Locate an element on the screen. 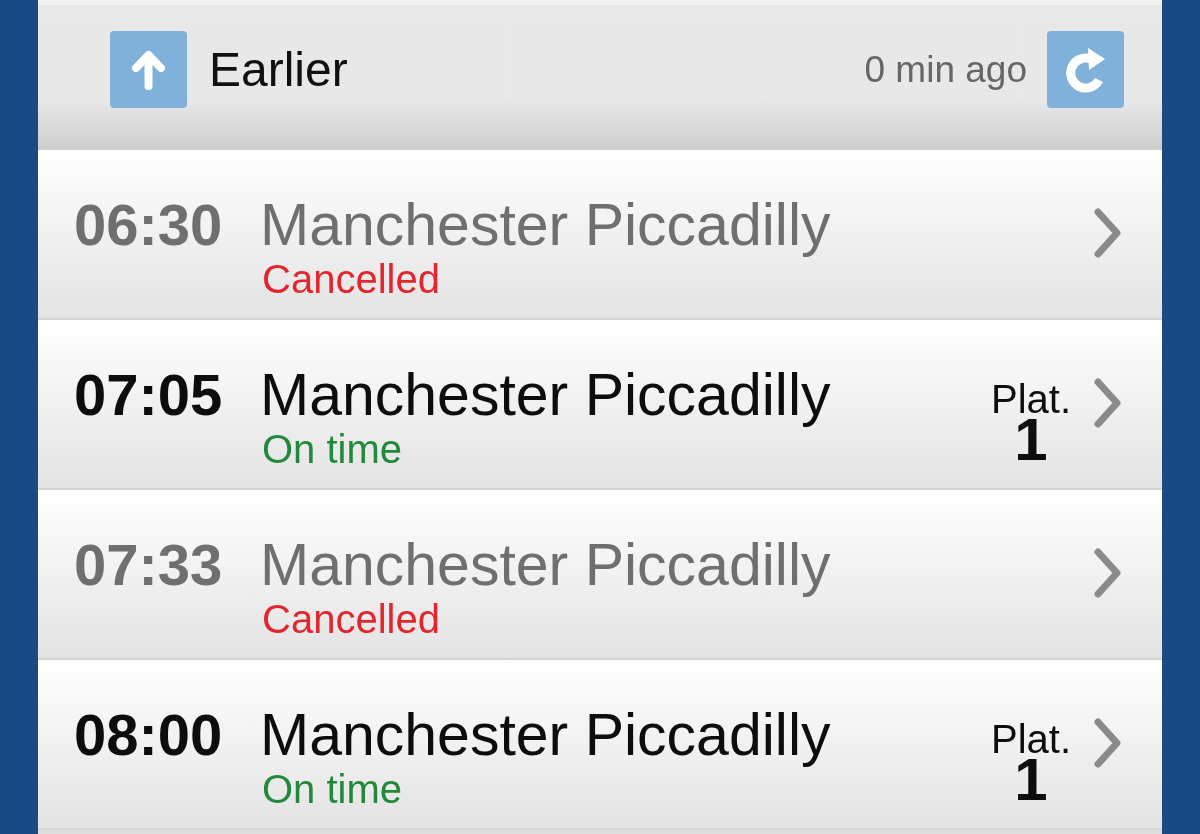 This screenshot has width=1200, height=834. departure-time: 06:30 is located at coordinates (149, 225).